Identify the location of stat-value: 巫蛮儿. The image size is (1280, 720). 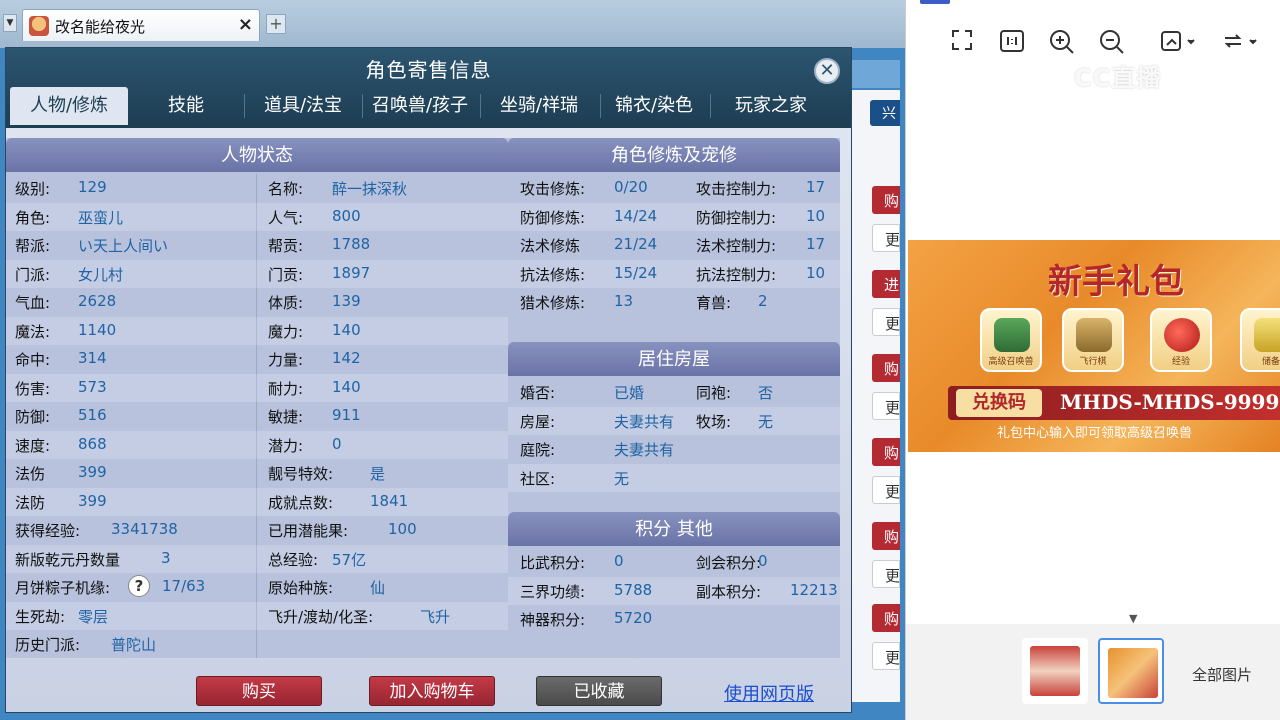
(101, 217).